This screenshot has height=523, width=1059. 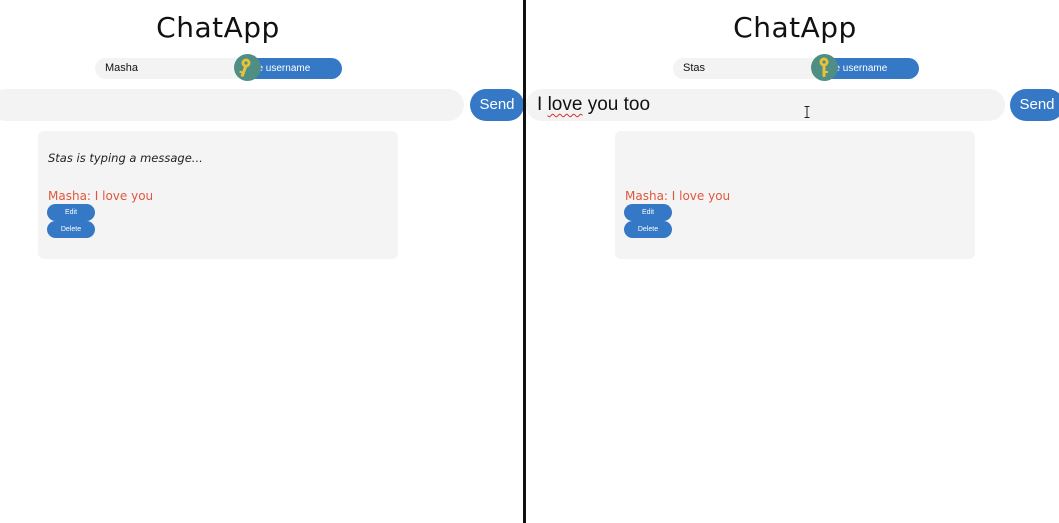 What do you see at coordinates (795, 195) in the screenshot?
I see `chat-box: Masha: I love you Edit Delete` at bounding box center [795, 195].